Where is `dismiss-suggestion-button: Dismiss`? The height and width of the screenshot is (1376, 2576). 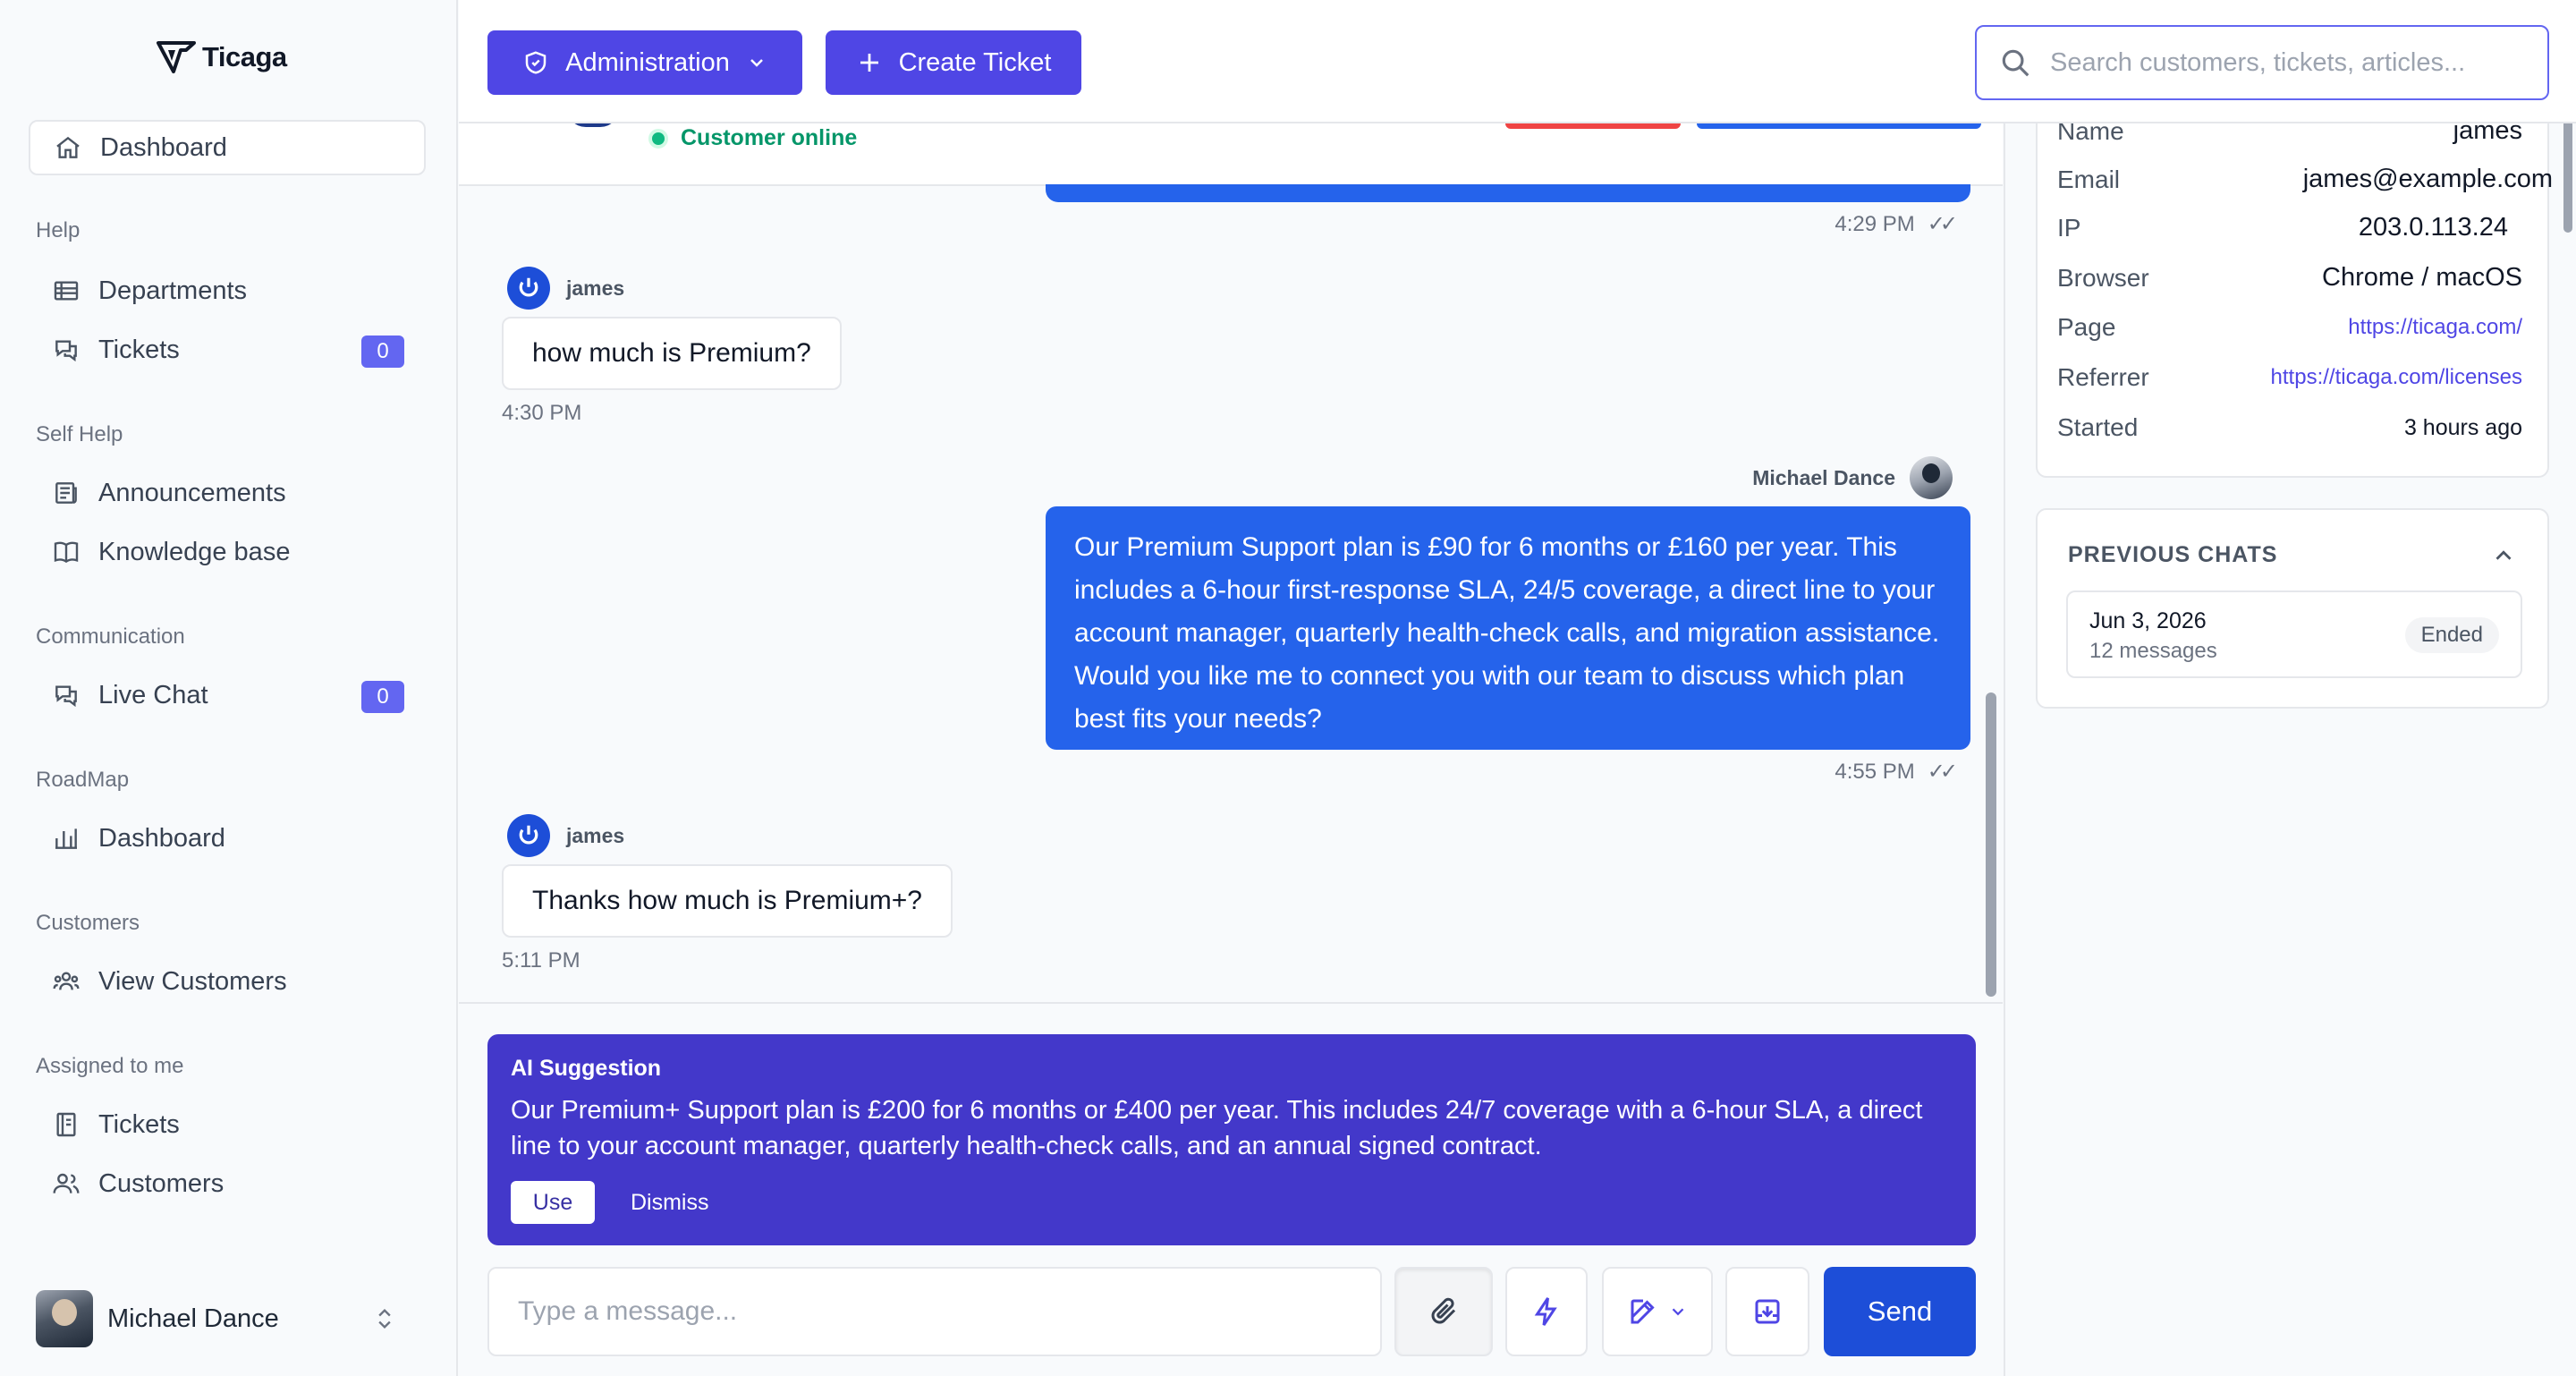 dismiss-suggestion-button: Dismiss is located at coordinates (670, 1203).